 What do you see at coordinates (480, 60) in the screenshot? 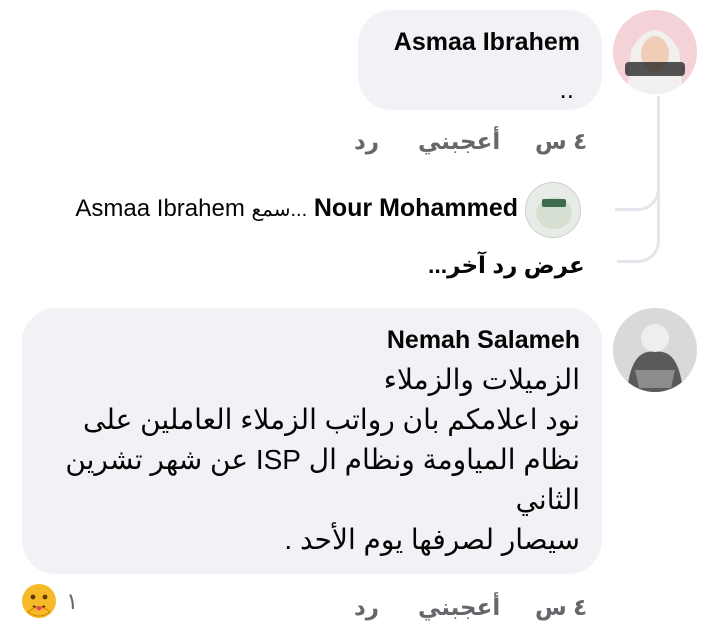
I see `comment-bubble: Asmaa Ibrahem ..` at bounding box center [480, 60].